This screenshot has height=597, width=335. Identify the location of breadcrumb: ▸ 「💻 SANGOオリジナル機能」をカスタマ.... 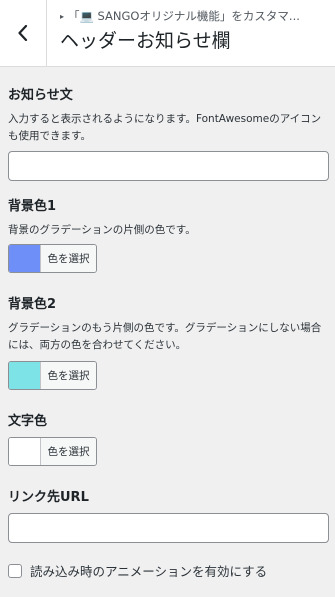
(196, 16).